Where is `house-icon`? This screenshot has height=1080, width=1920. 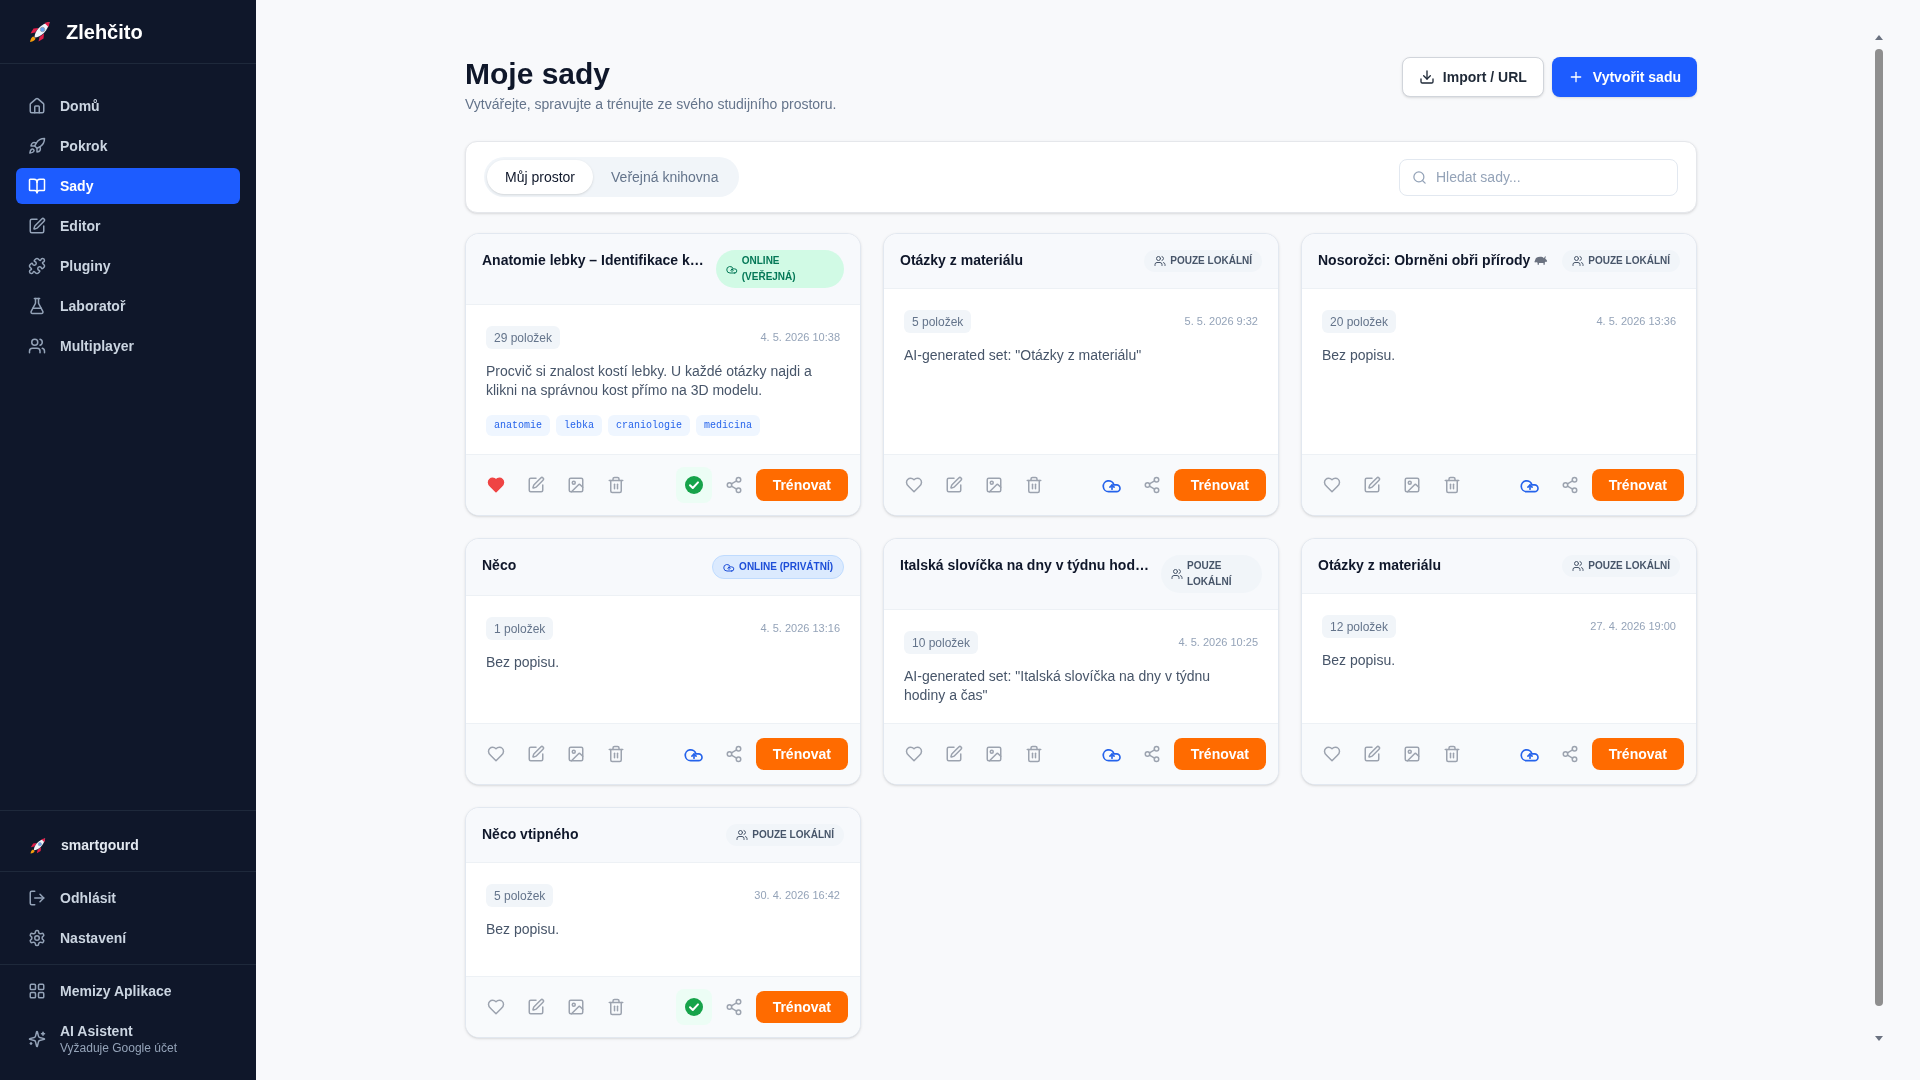
house-icon is located at coordinates (37, 106).